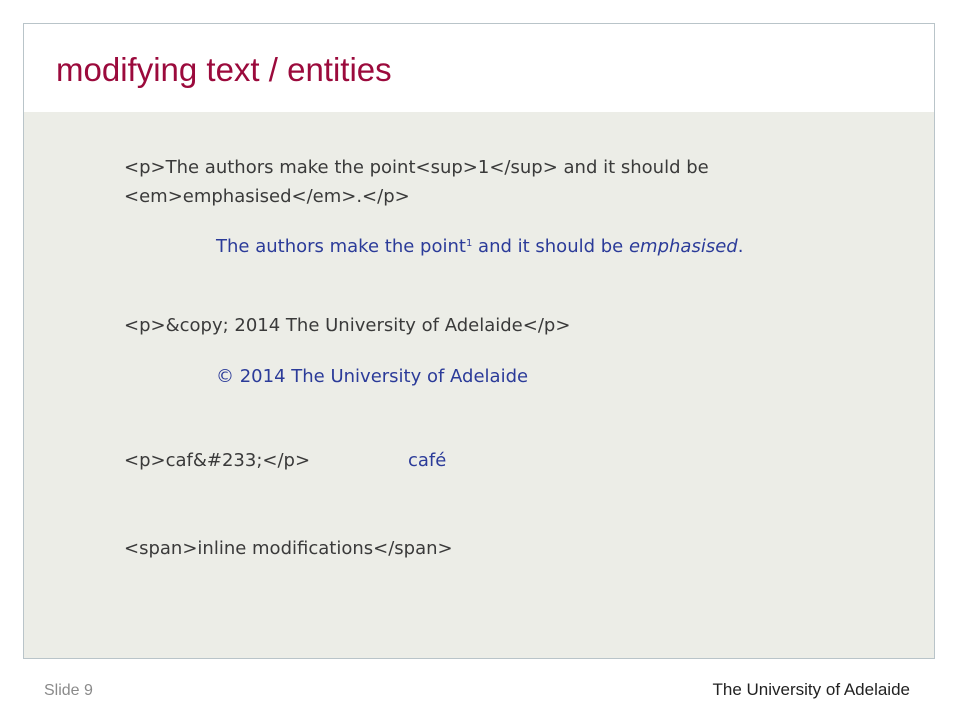  Describe the element at coordinates (479, 68) in the screenshot. I see `title-bar: modifying text / entities` at that location.